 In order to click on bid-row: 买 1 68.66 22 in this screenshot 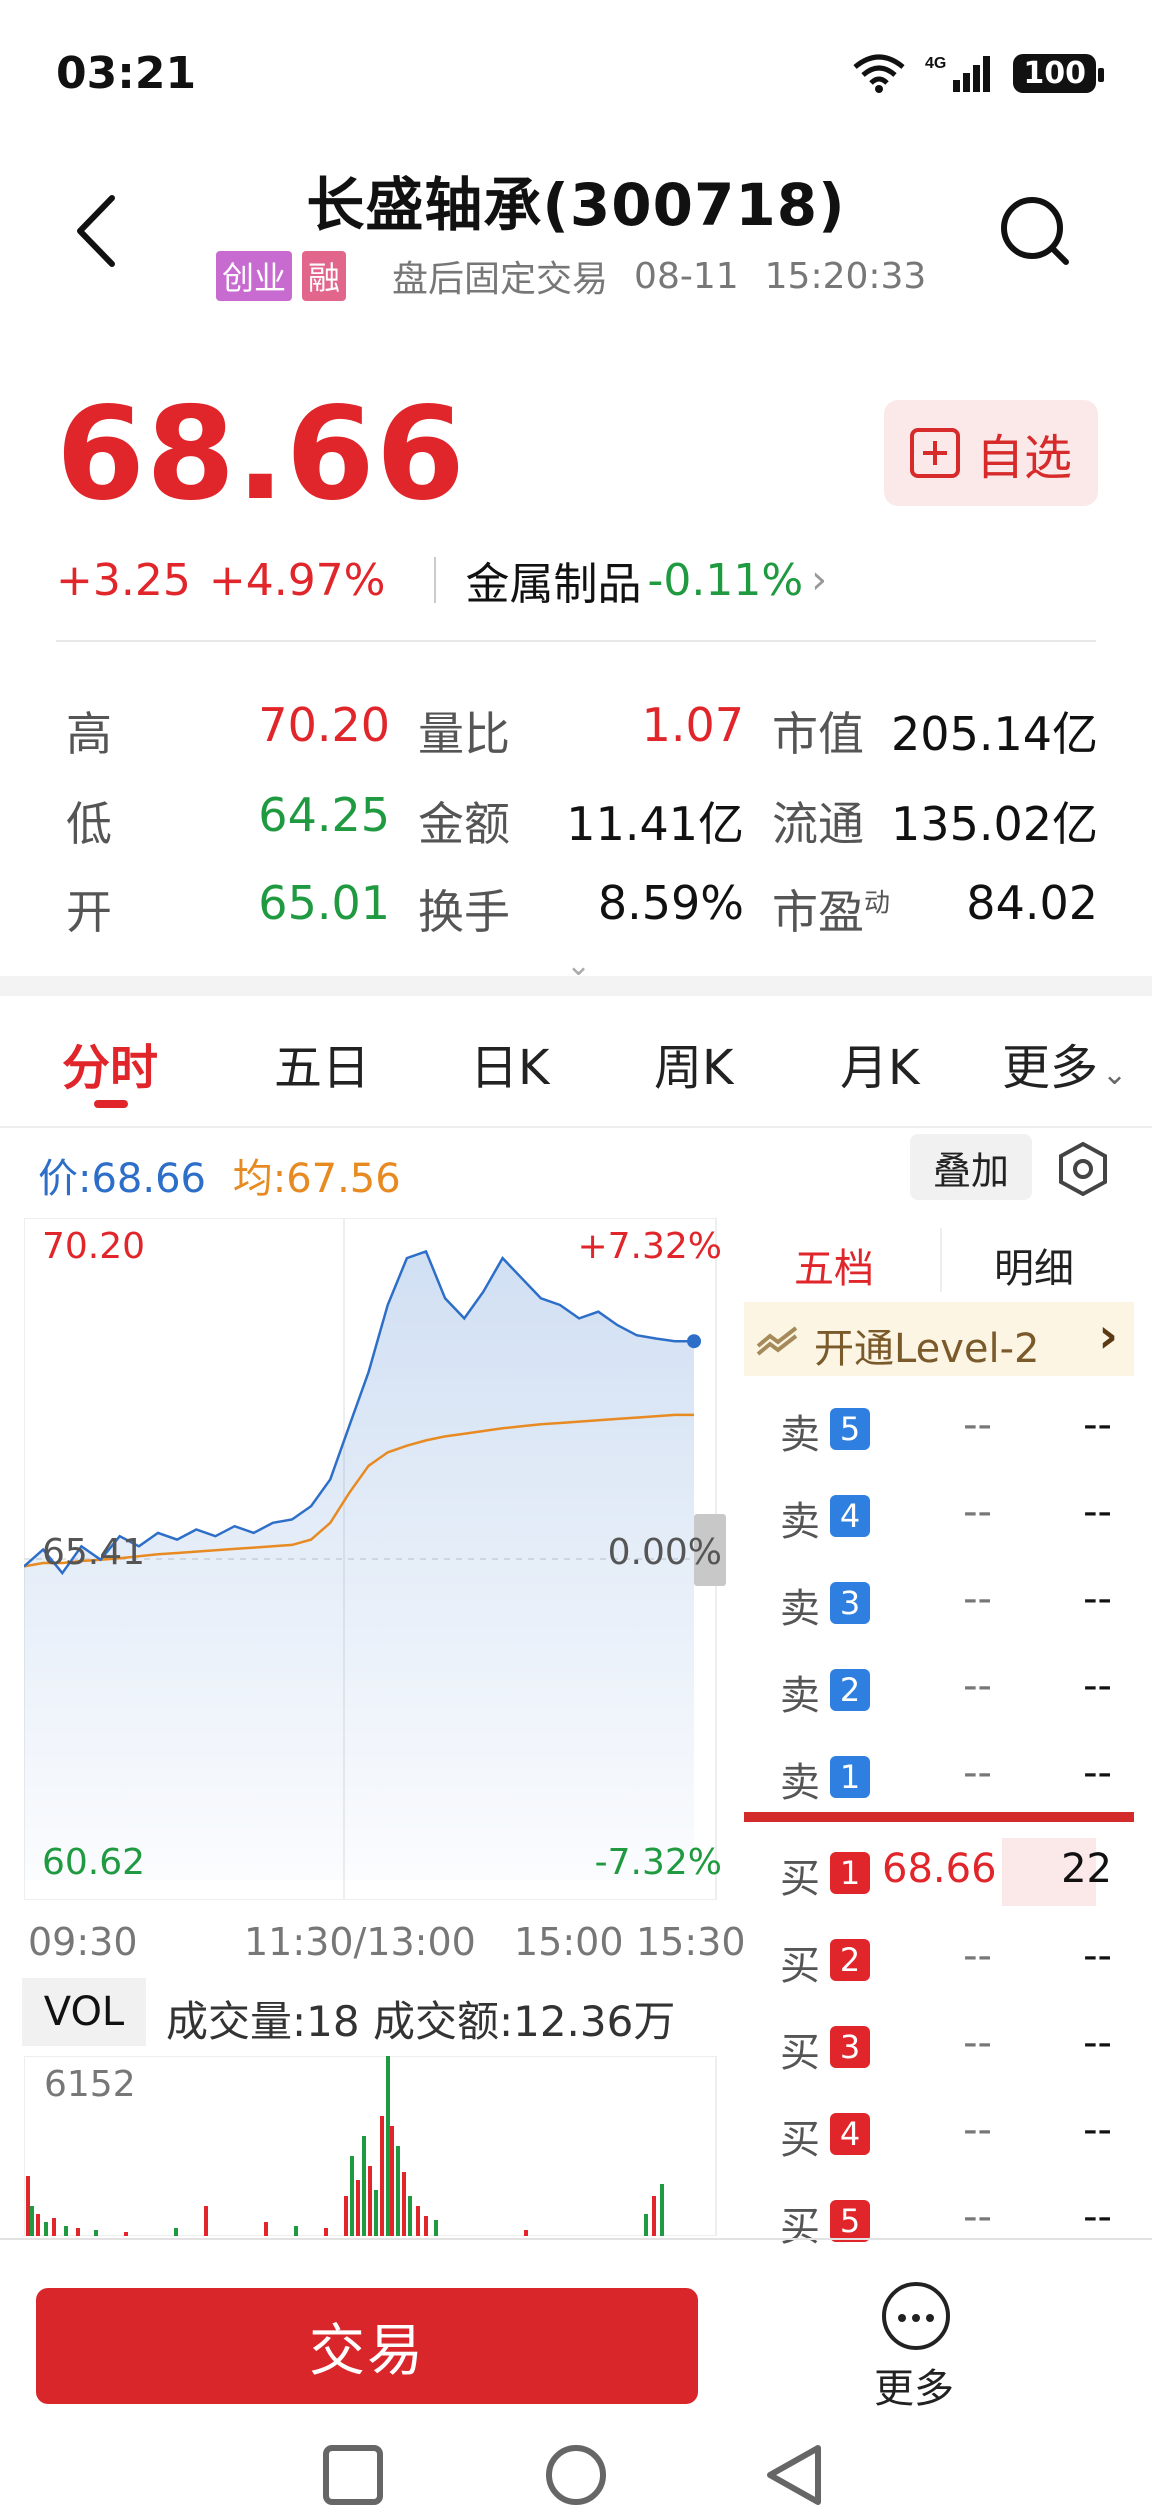, I will do `click(939, 1872)`.